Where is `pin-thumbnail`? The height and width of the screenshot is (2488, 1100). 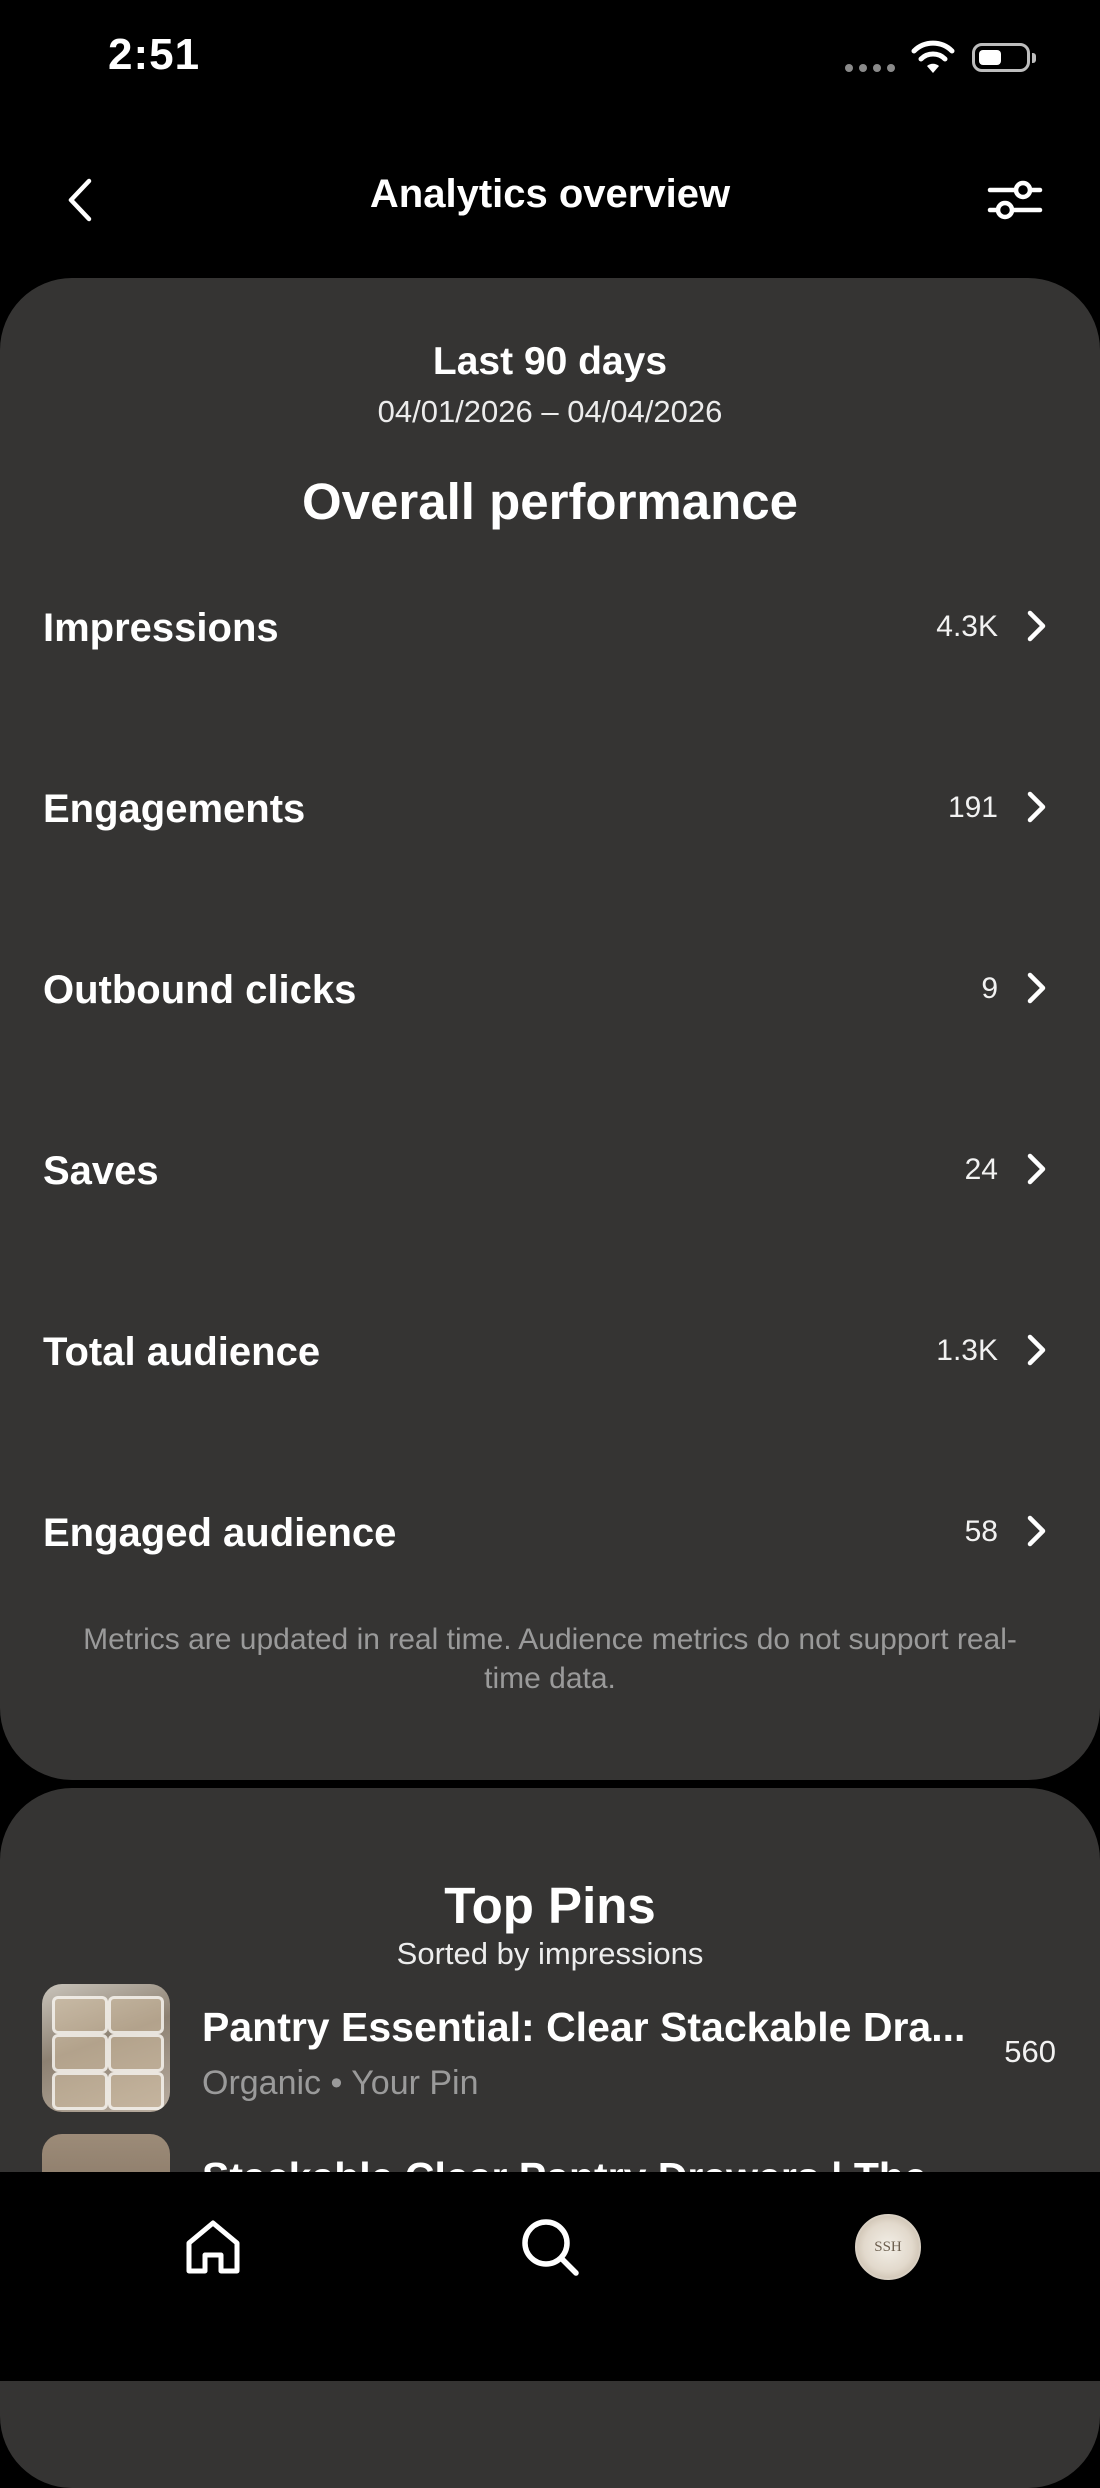
pin-thumbnail is located at coordinates (106, 2048).